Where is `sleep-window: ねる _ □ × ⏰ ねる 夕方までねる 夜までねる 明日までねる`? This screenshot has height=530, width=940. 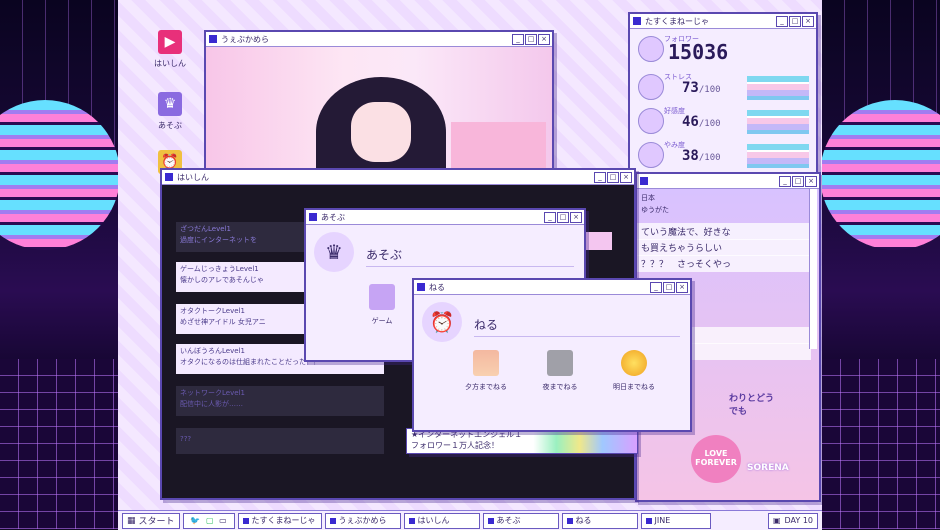 sleep-window: ねる _ □ × ⏰ ねる 夕方までねる 夜までねる 明日までねる is located at coordinates (552, 355).